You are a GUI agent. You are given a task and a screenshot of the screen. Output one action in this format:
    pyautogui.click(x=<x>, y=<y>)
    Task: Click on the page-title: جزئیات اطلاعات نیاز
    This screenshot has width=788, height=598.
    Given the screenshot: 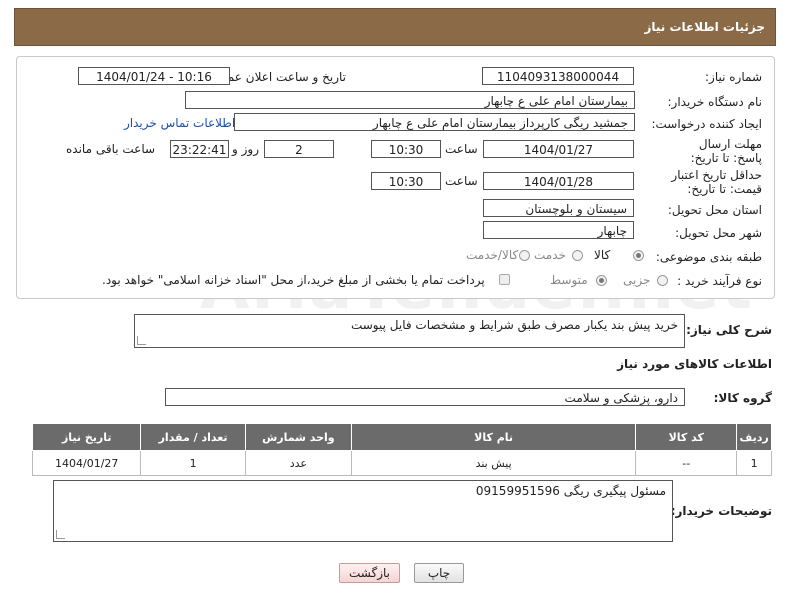 What is the action you would take?
    pyautogui.click(x=704, y=27)
    